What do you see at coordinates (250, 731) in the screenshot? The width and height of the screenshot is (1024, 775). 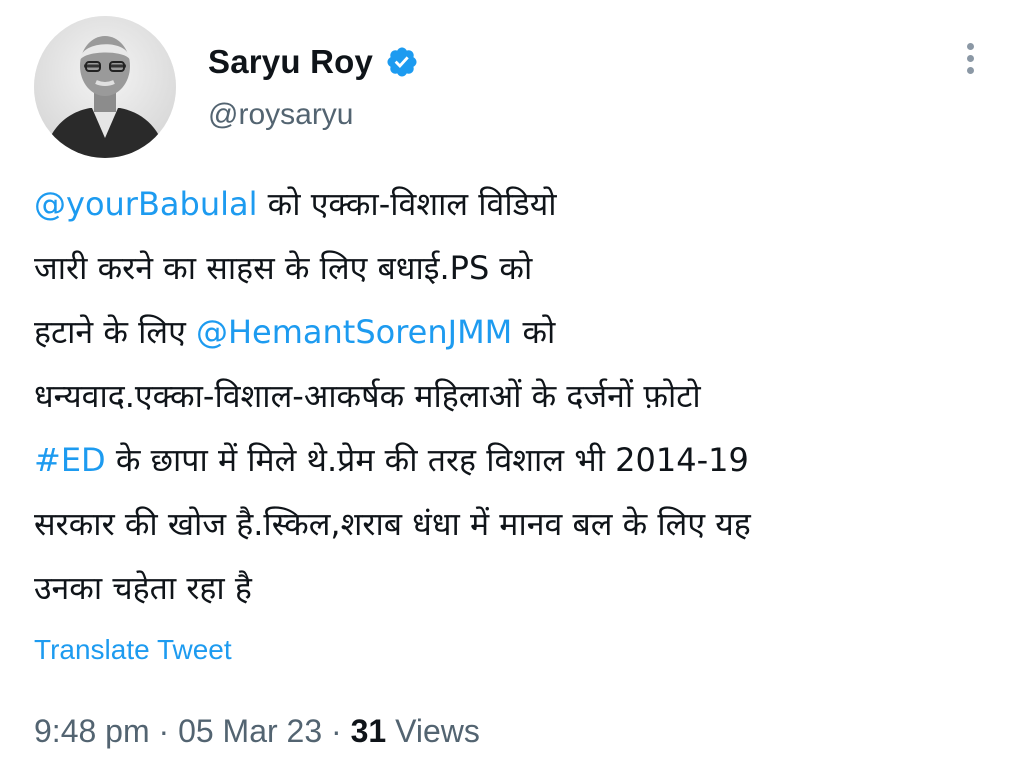 I see `tweet-date: 05 Mar 23` at bounding box center [250, 731].